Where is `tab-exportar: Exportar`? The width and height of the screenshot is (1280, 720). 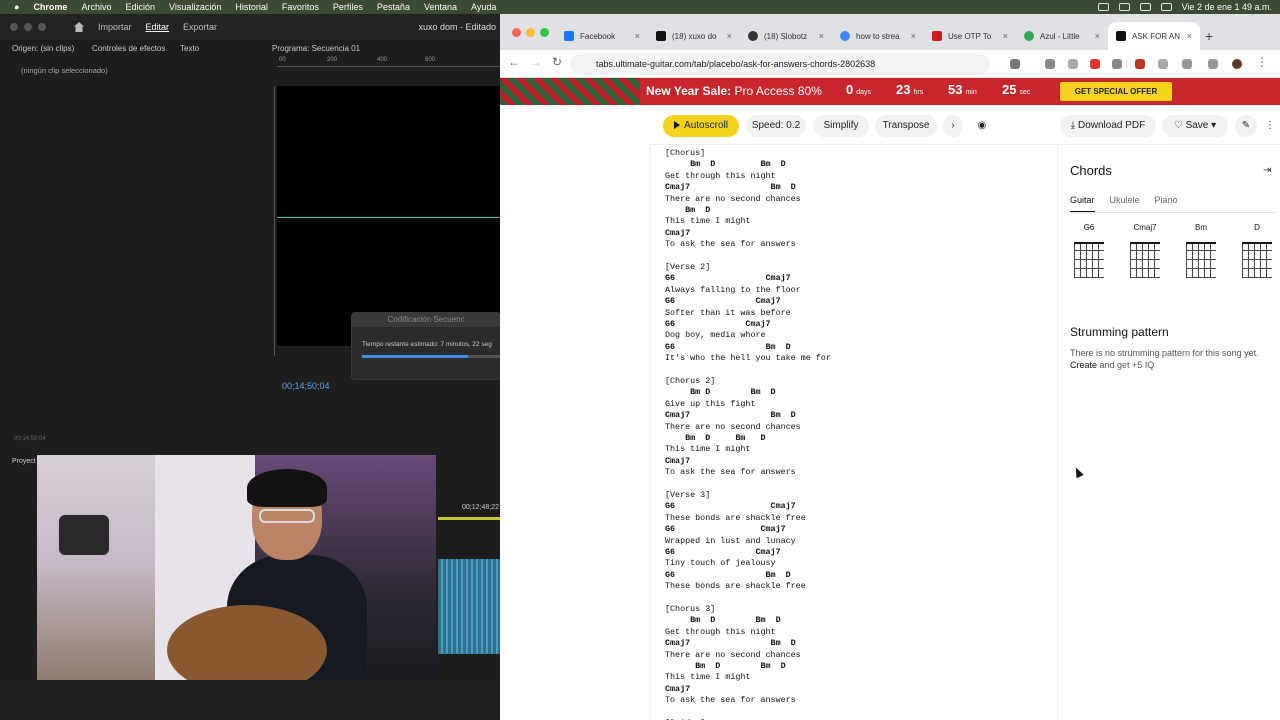 tab-exportar: Exportar is located at coordinates (200, 27).